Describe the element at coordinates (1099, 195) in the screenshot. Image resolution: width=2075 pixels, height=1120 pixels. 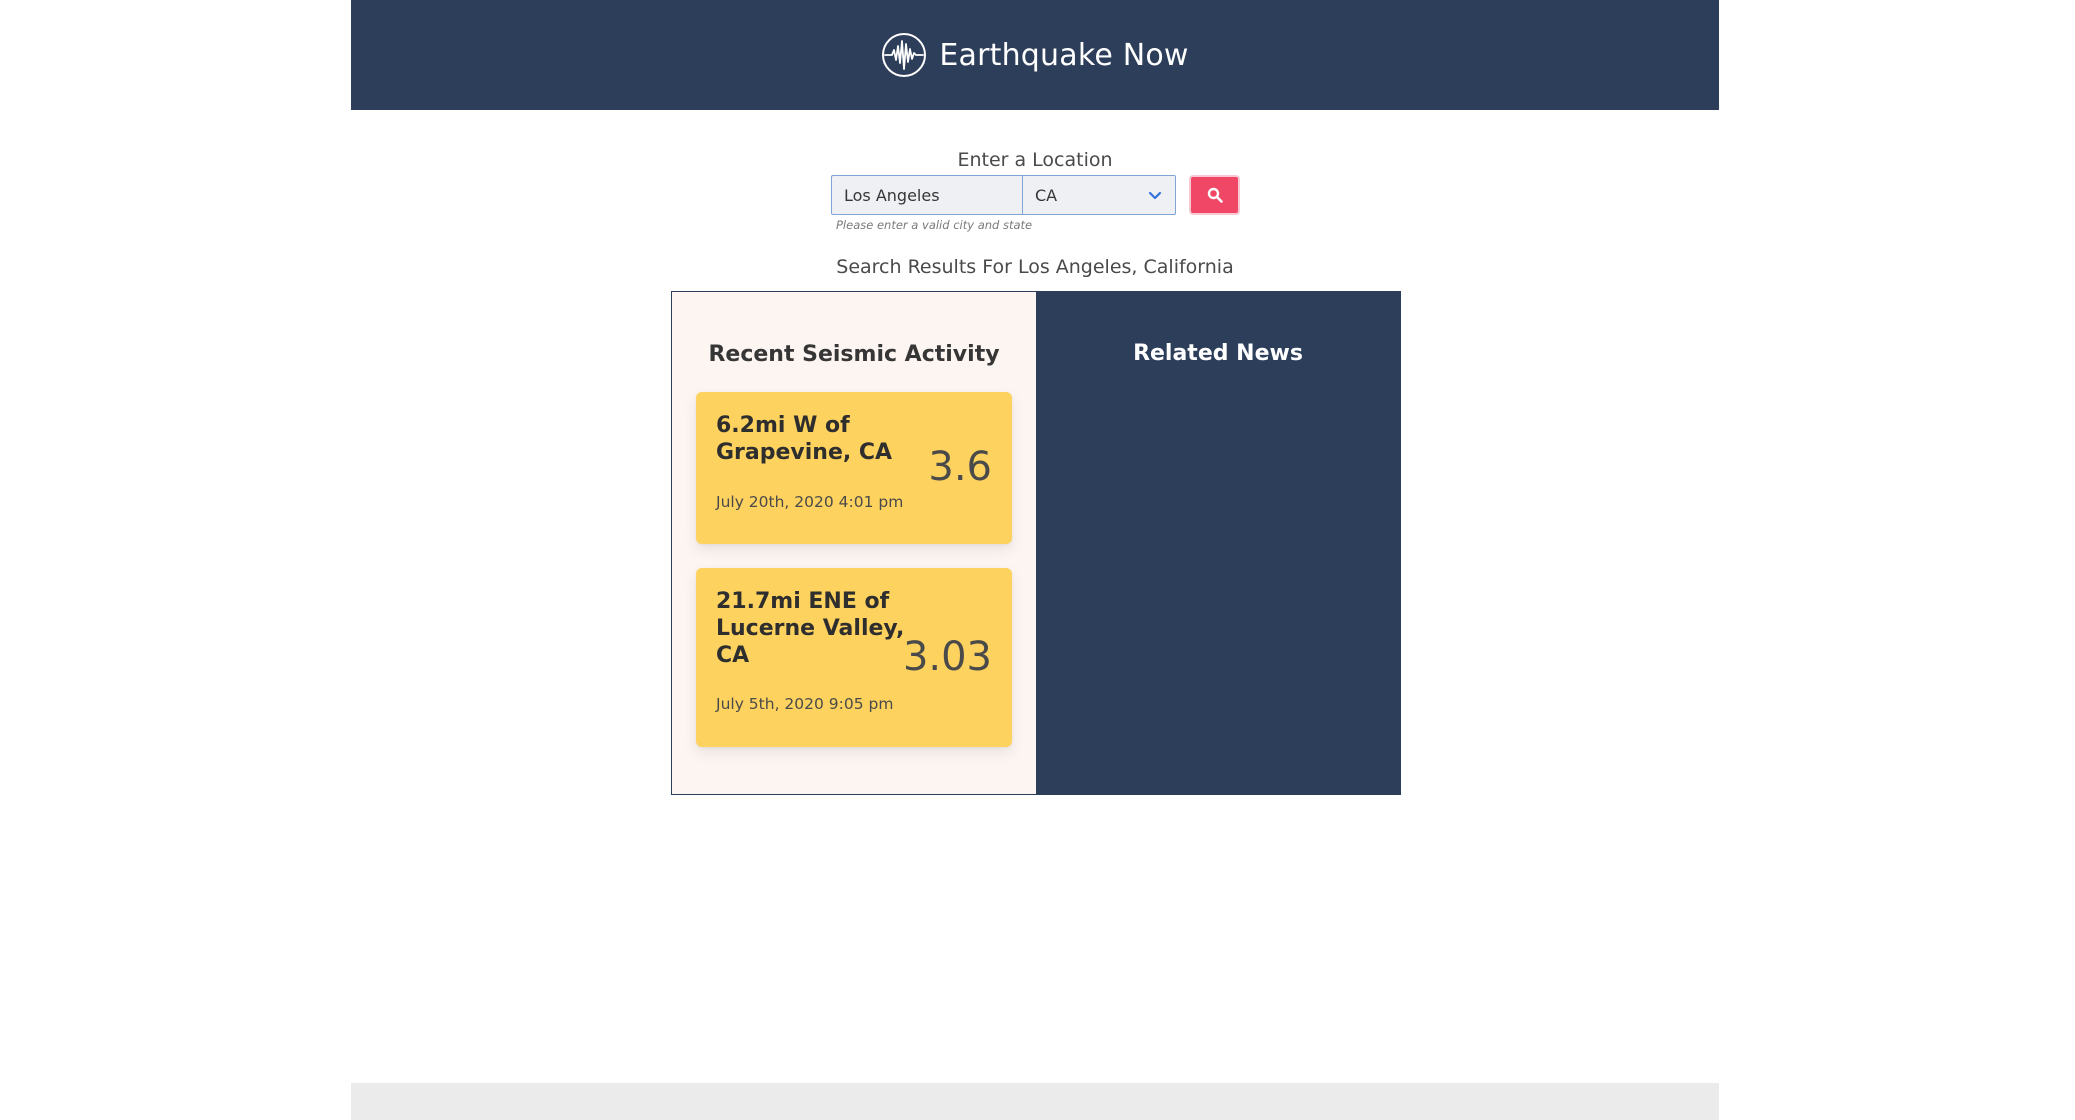
I see `state-select: CA` at that location.